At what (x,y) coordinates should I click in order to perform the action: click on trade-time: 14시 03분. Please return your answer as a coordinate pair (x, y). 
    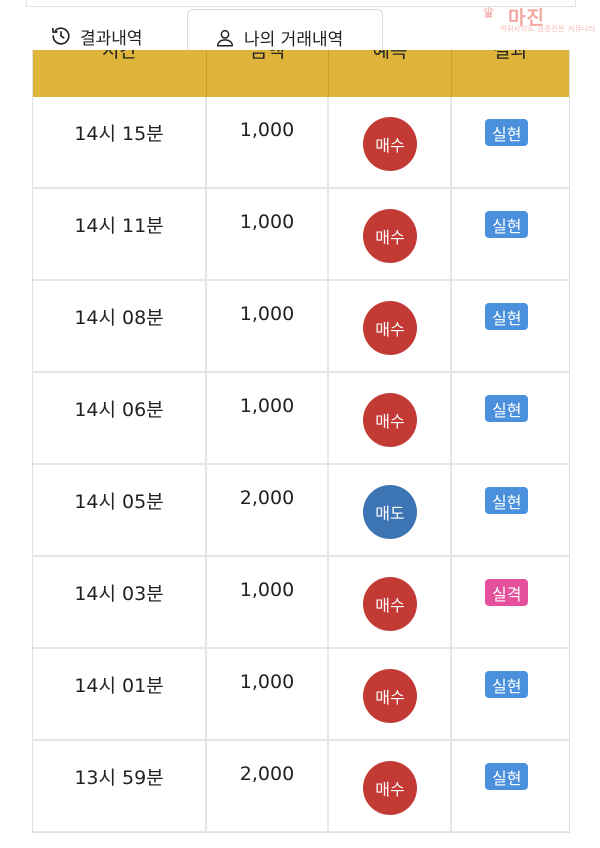
    Looking at the image, I should click on (119, 594).